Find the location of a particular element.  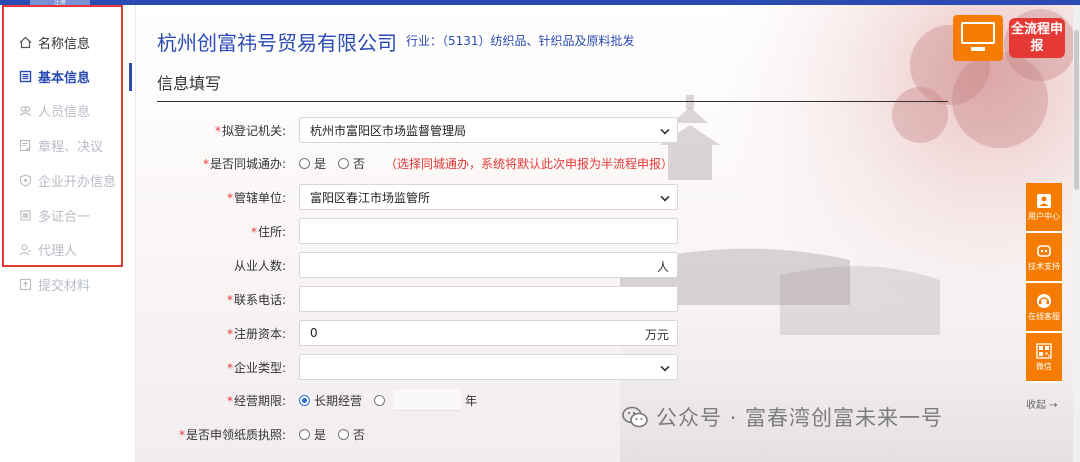

dock-user-center: 用户中心 is located at coordinates (1044, 208).